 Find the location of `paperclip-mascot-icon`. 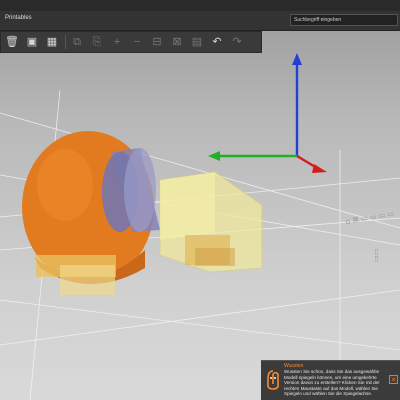

paperclip-mascot-icon is located at coordinates (273, 380).